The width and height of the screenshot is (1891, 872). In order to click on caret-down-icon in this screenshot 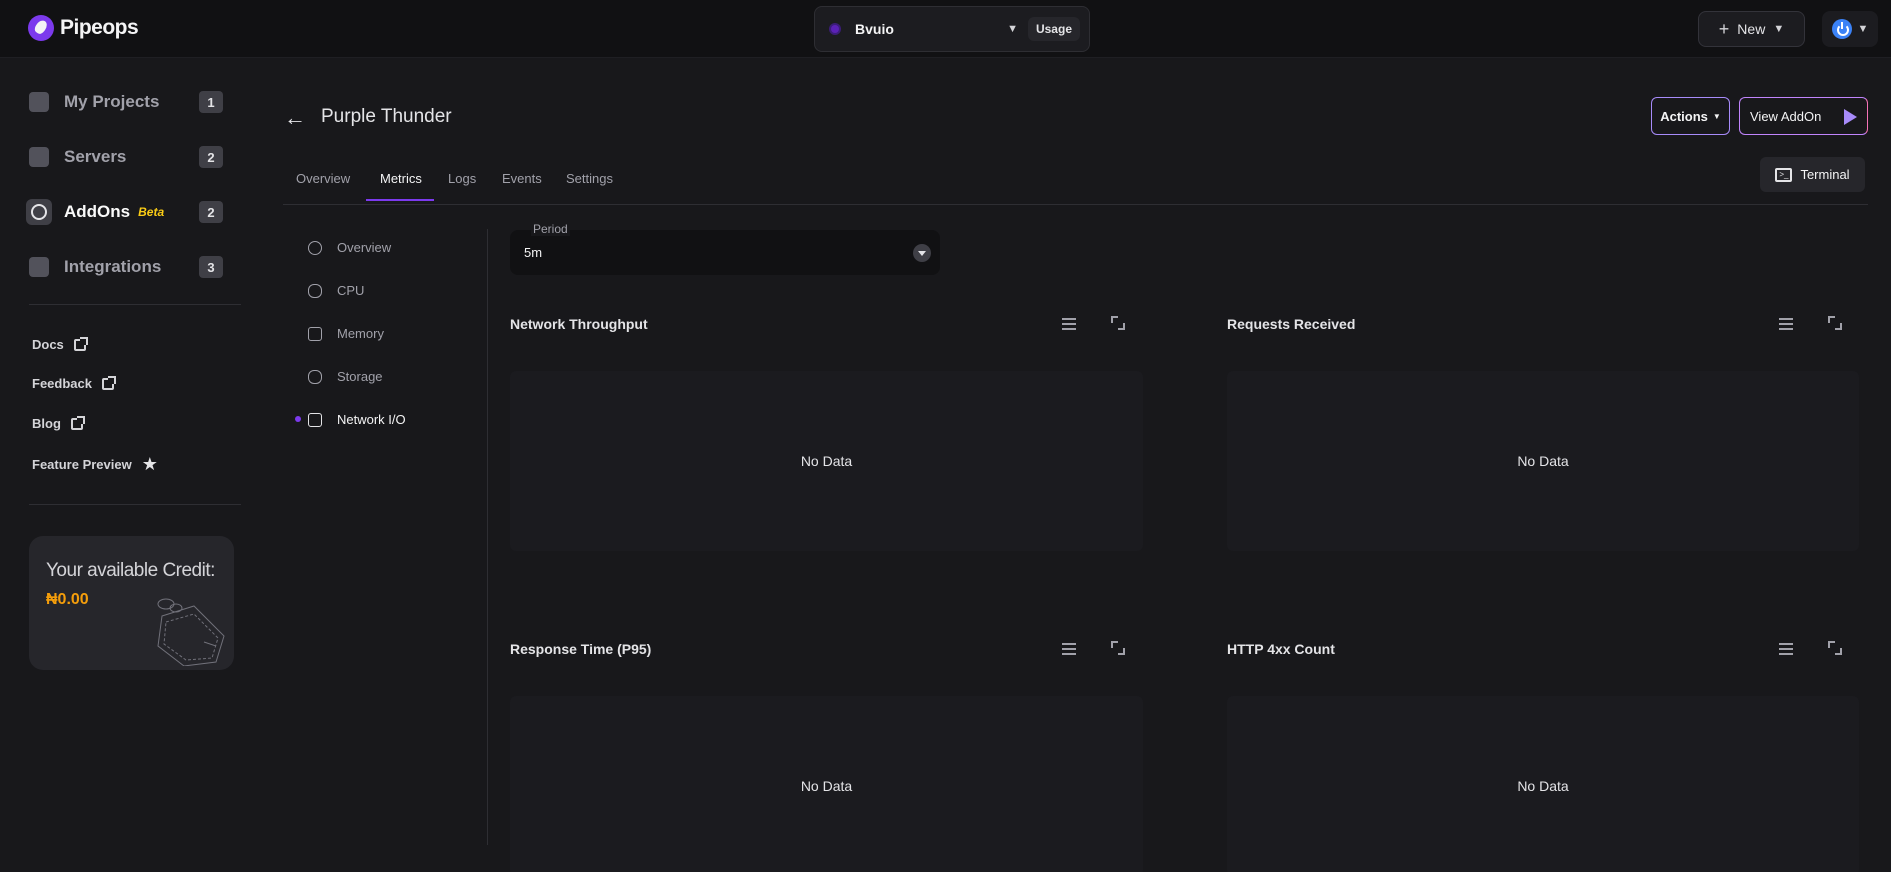, I will do `click(922, 253)`.